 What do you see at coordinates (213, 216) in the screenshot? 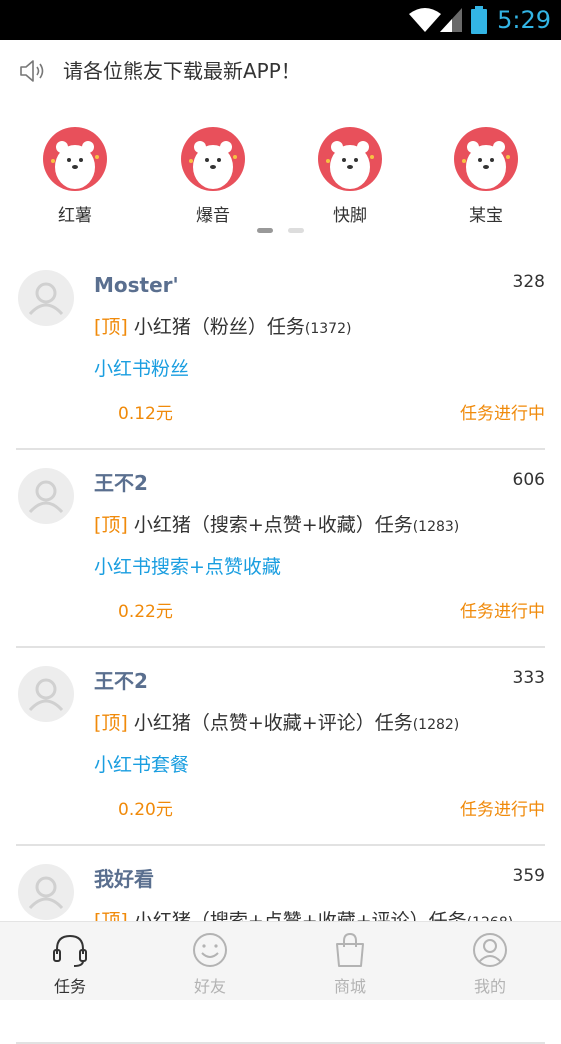
I see `app-label: 爆音` at bounding box center [213, 216].